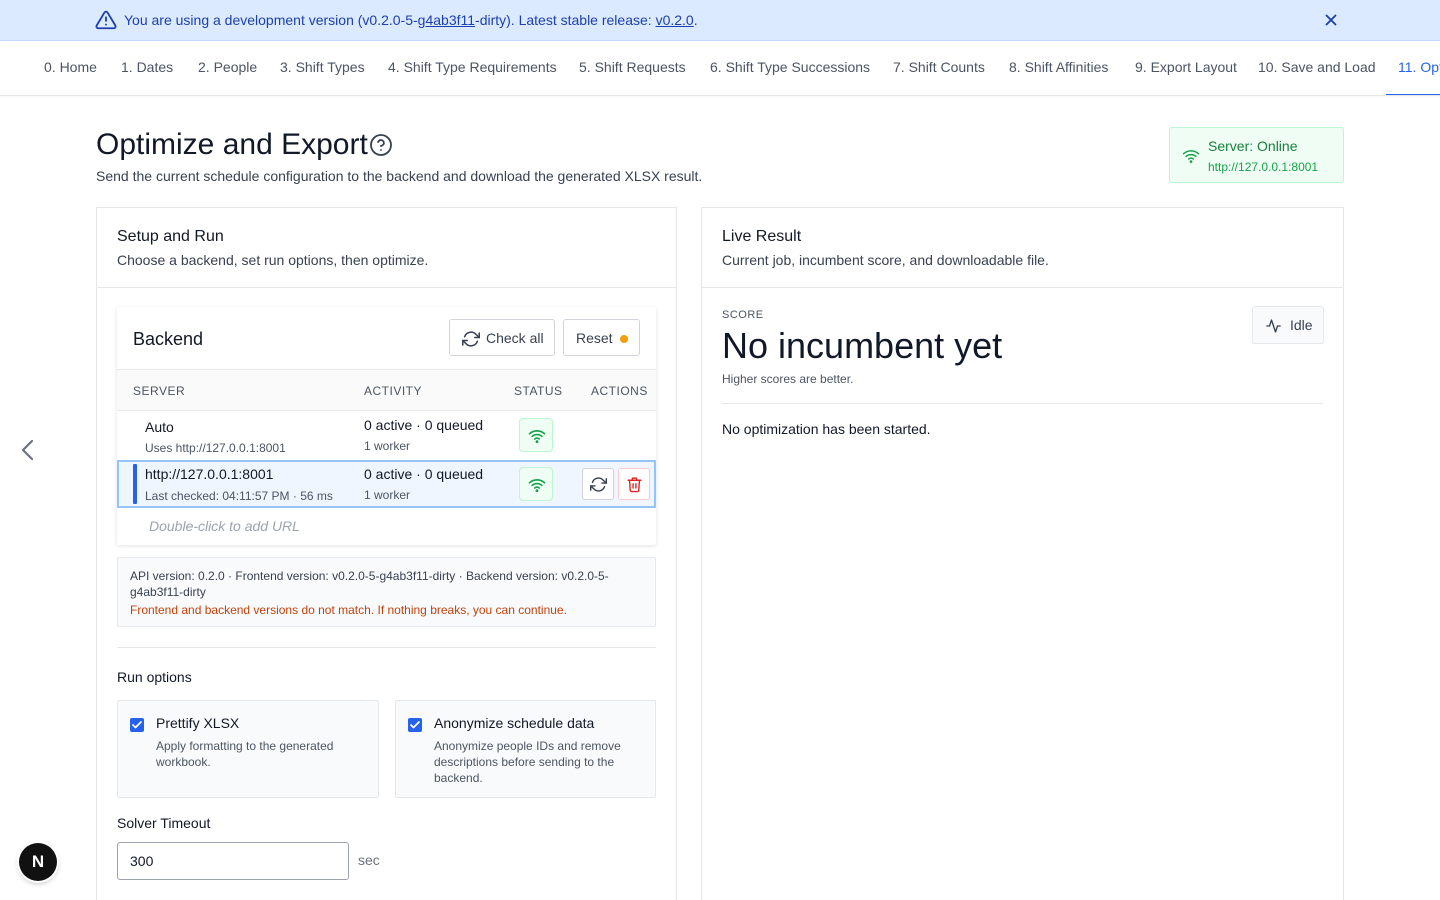 The image size is (1440, 900). What do you see at coordinates (70, 68) in the screenshot?
I see `tab-home: 0. Home` at bounding box center [70, 68].